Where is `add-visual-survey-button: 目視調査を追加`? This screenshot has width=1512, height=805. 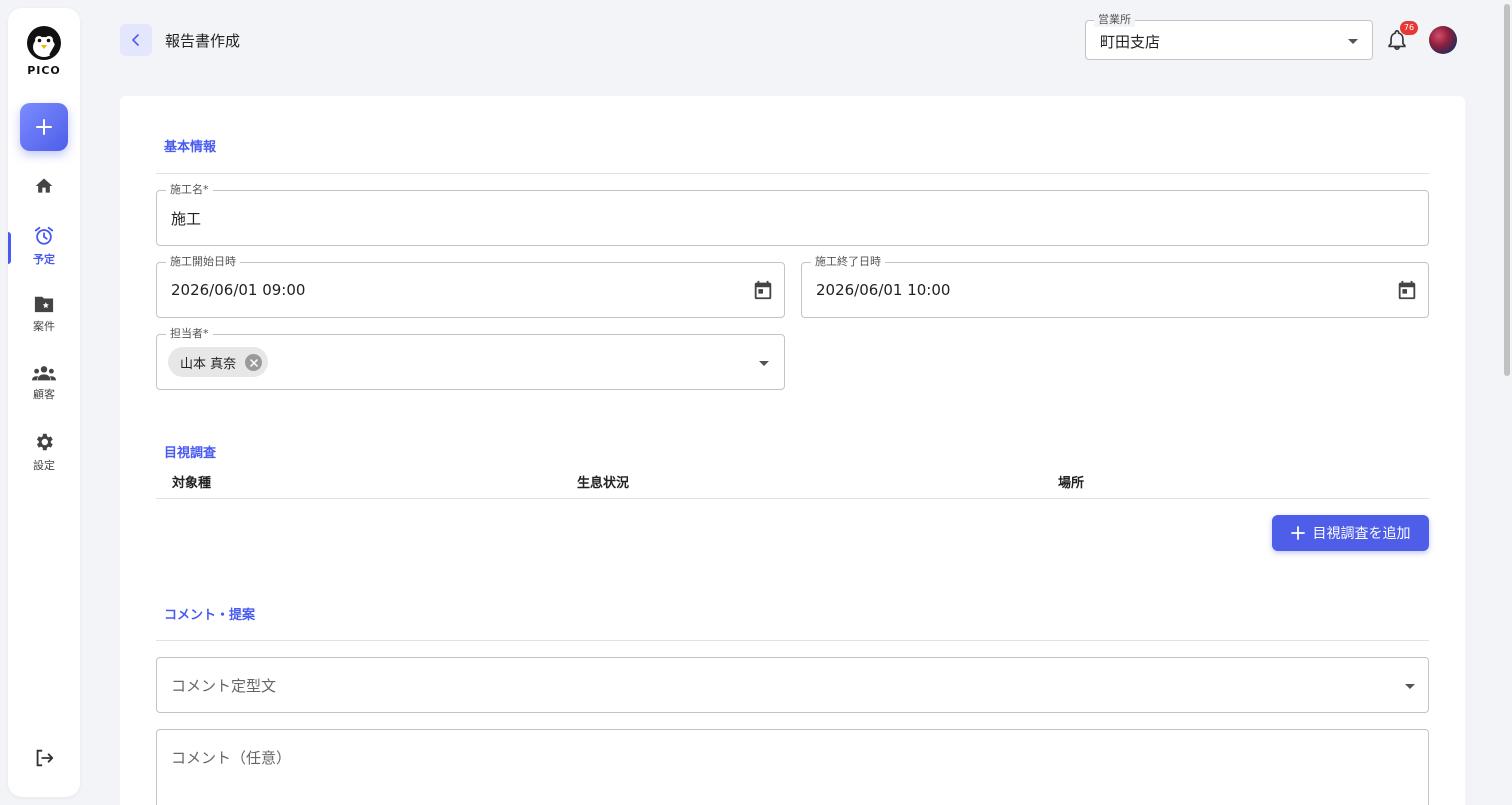 add-visual-survey-button: 目視調査を追加 is located at coordinates (1350, 533).